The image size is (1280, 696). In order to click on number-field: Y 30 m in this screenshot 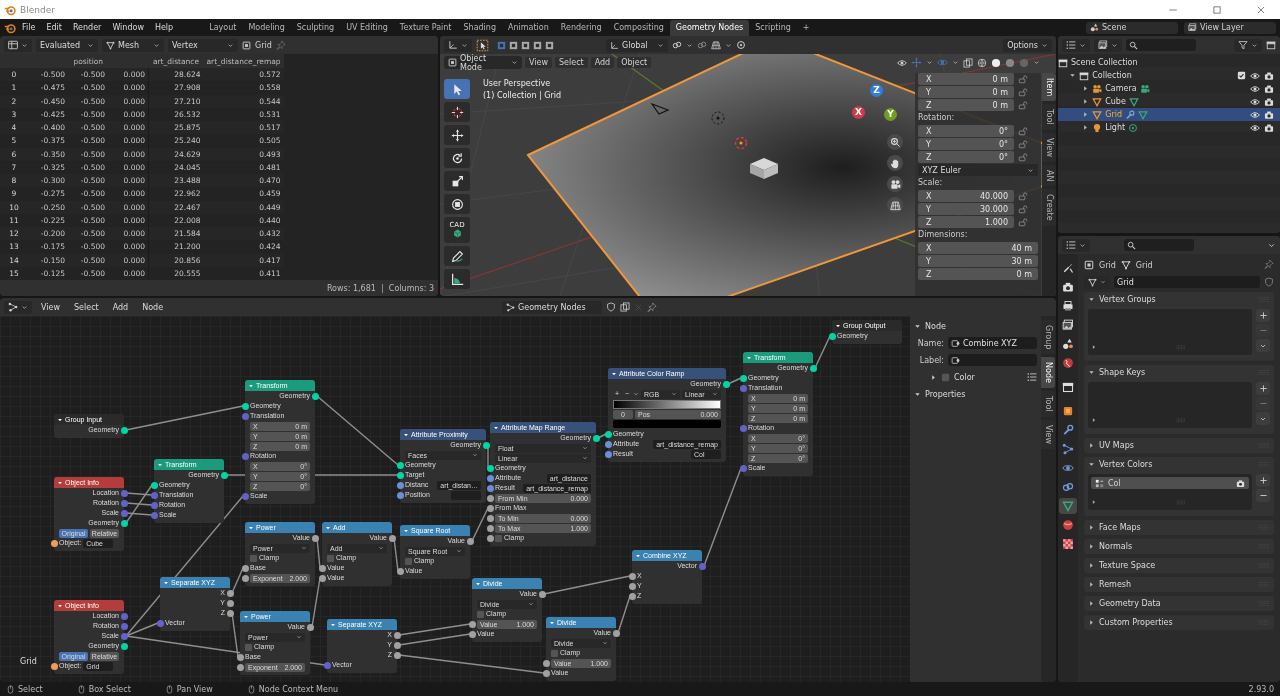, I will do `click(978, 261)`.